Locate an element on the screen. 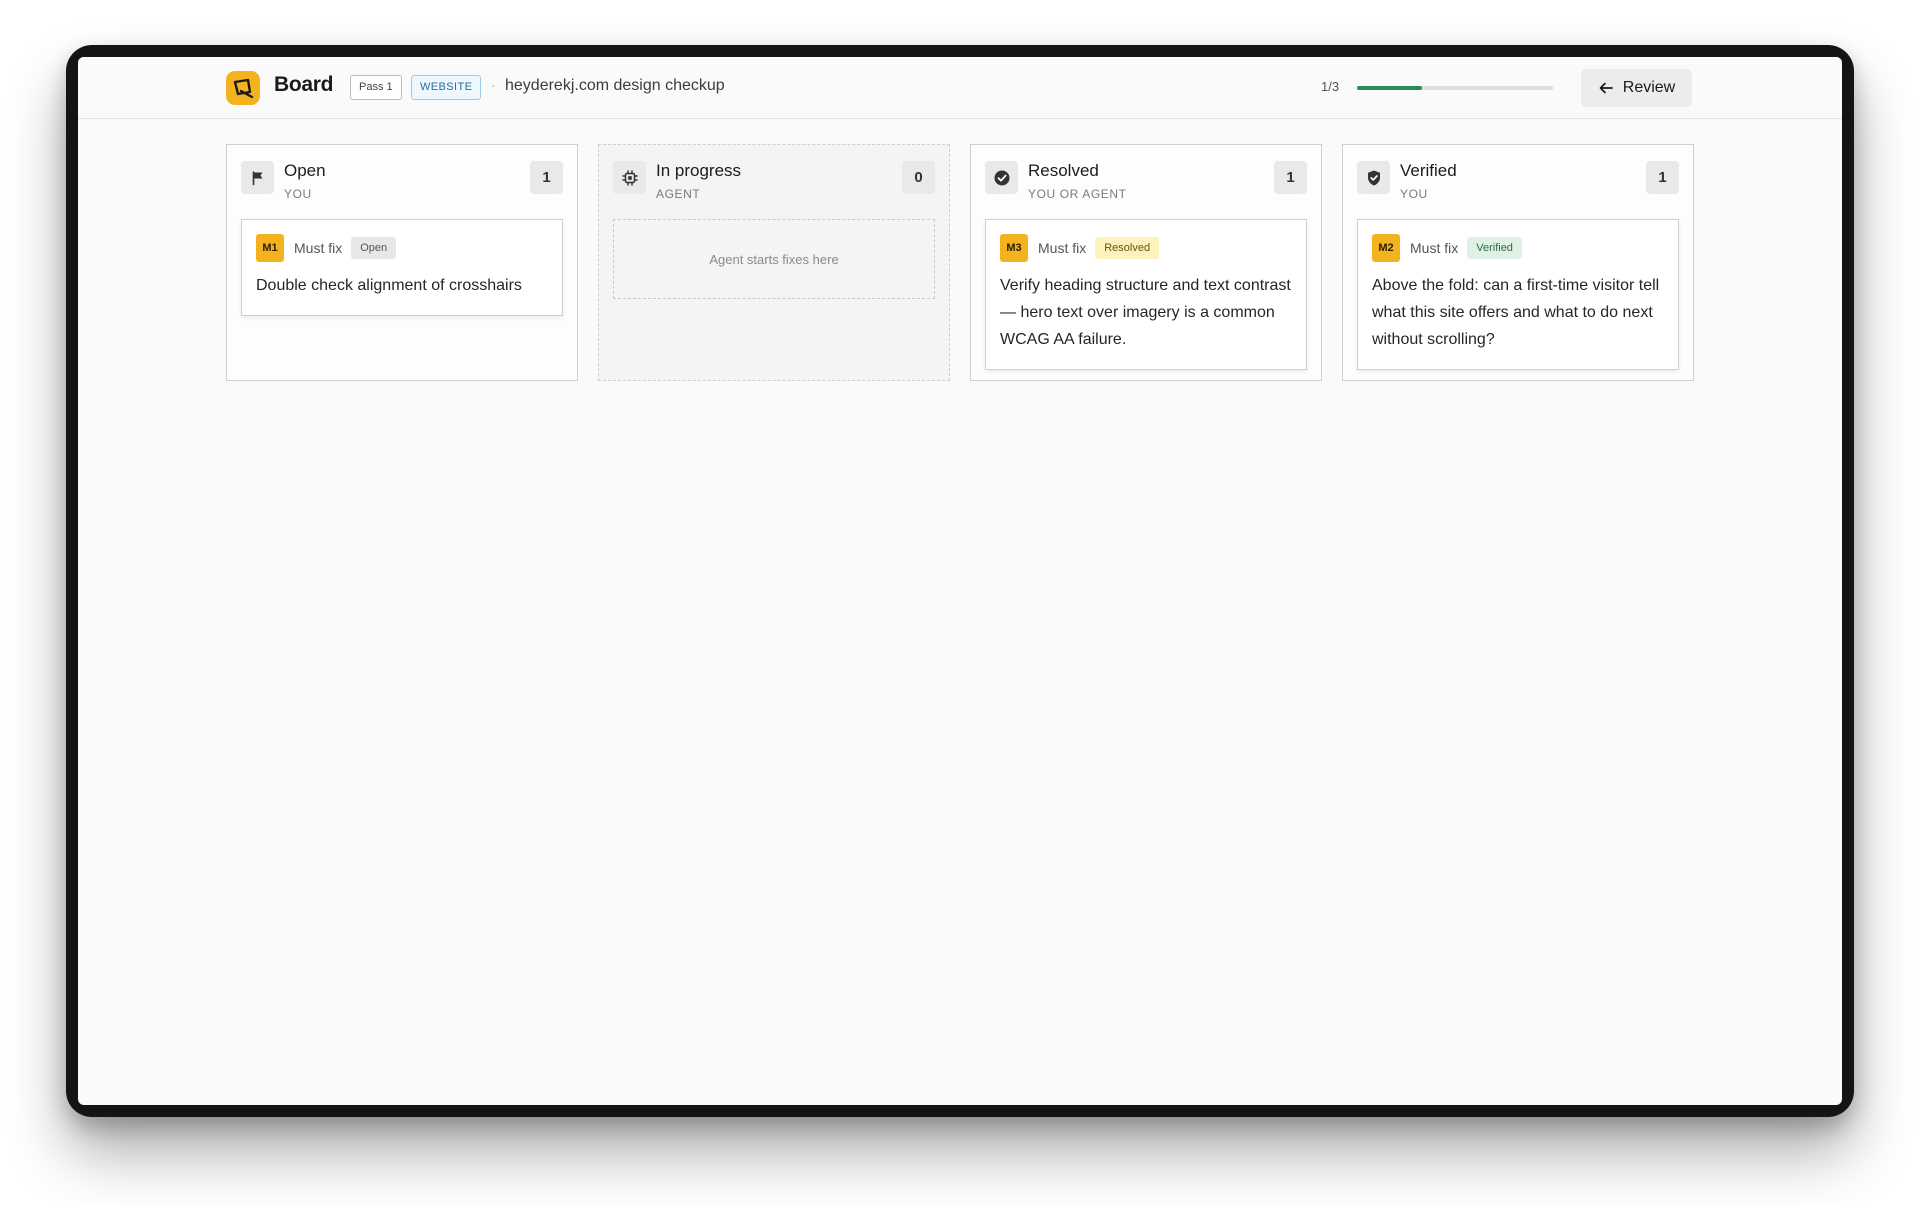 The height and width of the screenshot is (1206, 1920). project-name: heyderekj.com design checkup is located at coordinates (615, 85).